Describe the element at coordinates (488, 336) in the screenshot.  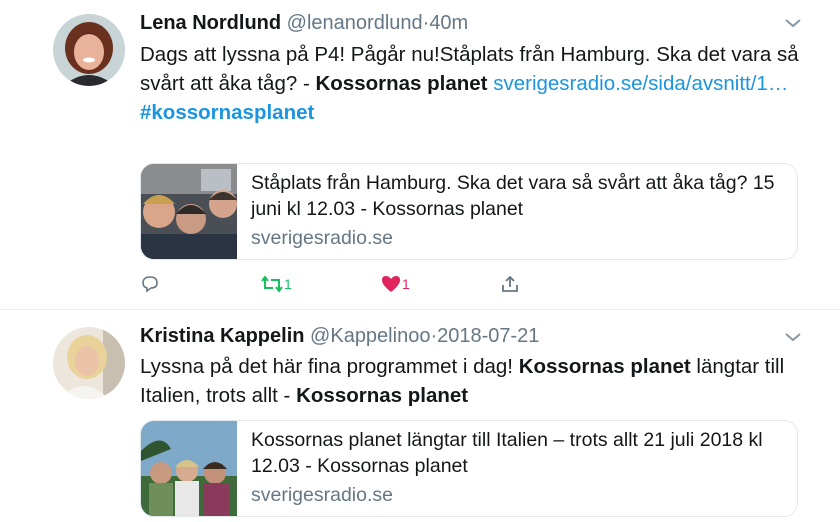
I see `timestamp: 2018-07-21` at that location.